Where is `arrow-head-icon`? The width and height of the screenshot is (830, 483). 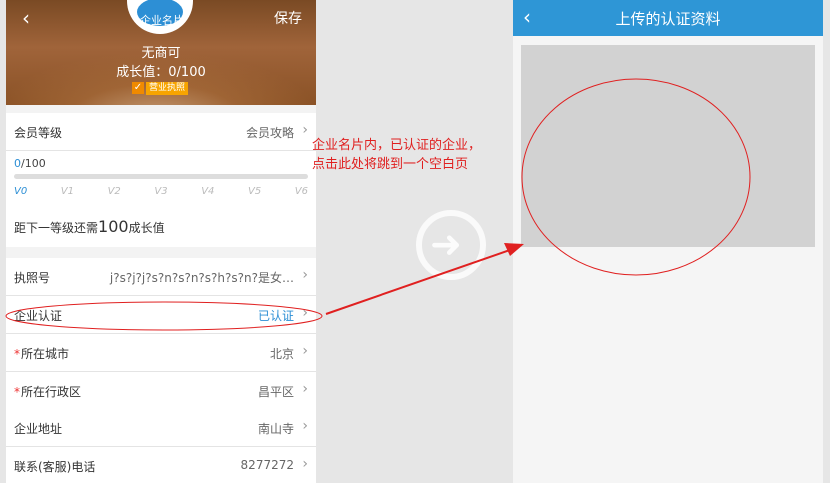 arrow-head-icon is located at coordinates (514, 249).